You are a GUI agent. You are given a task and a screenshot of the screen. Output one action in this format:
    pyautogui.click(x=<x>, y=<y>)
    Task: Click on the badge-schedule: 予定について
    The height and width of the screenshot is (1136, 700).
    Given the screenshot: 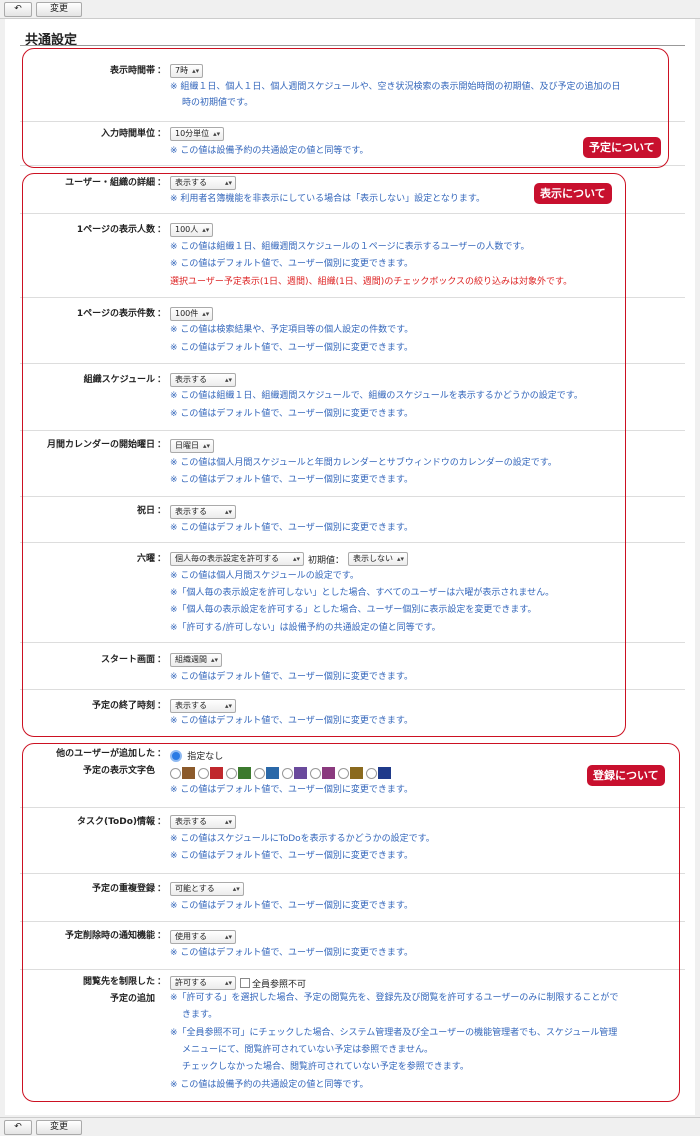 What is the action you would take?
    pyautogui.click(x=622, y=147)
    